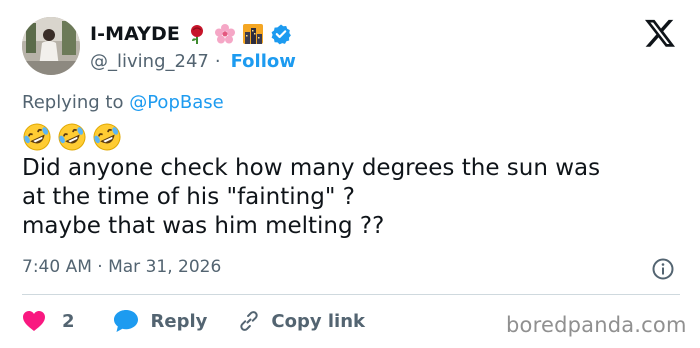 The image size is (700, 348). Describe the element at coordinates (249, 321) in the screenshot. I see `link-icon` at that location.